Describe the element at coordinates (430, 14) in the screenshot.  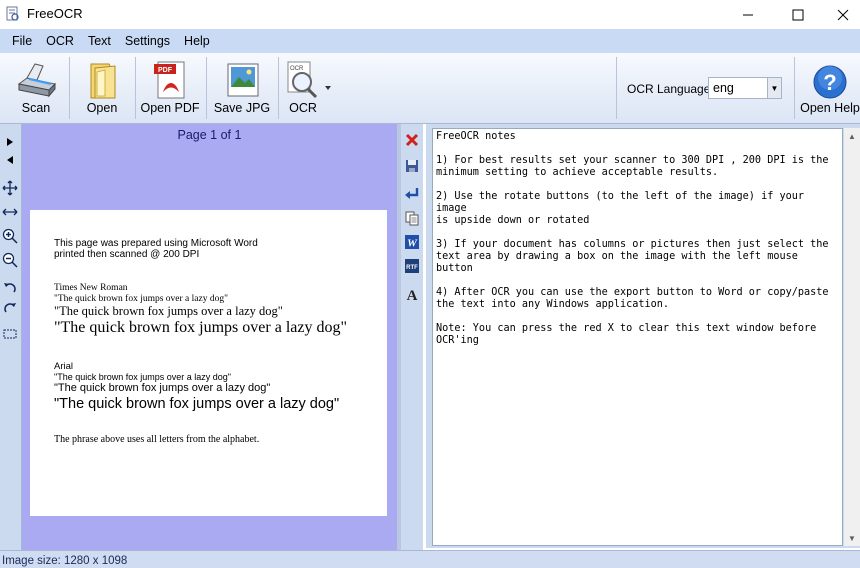
I see `title-bar: FreeOCR` at that location.